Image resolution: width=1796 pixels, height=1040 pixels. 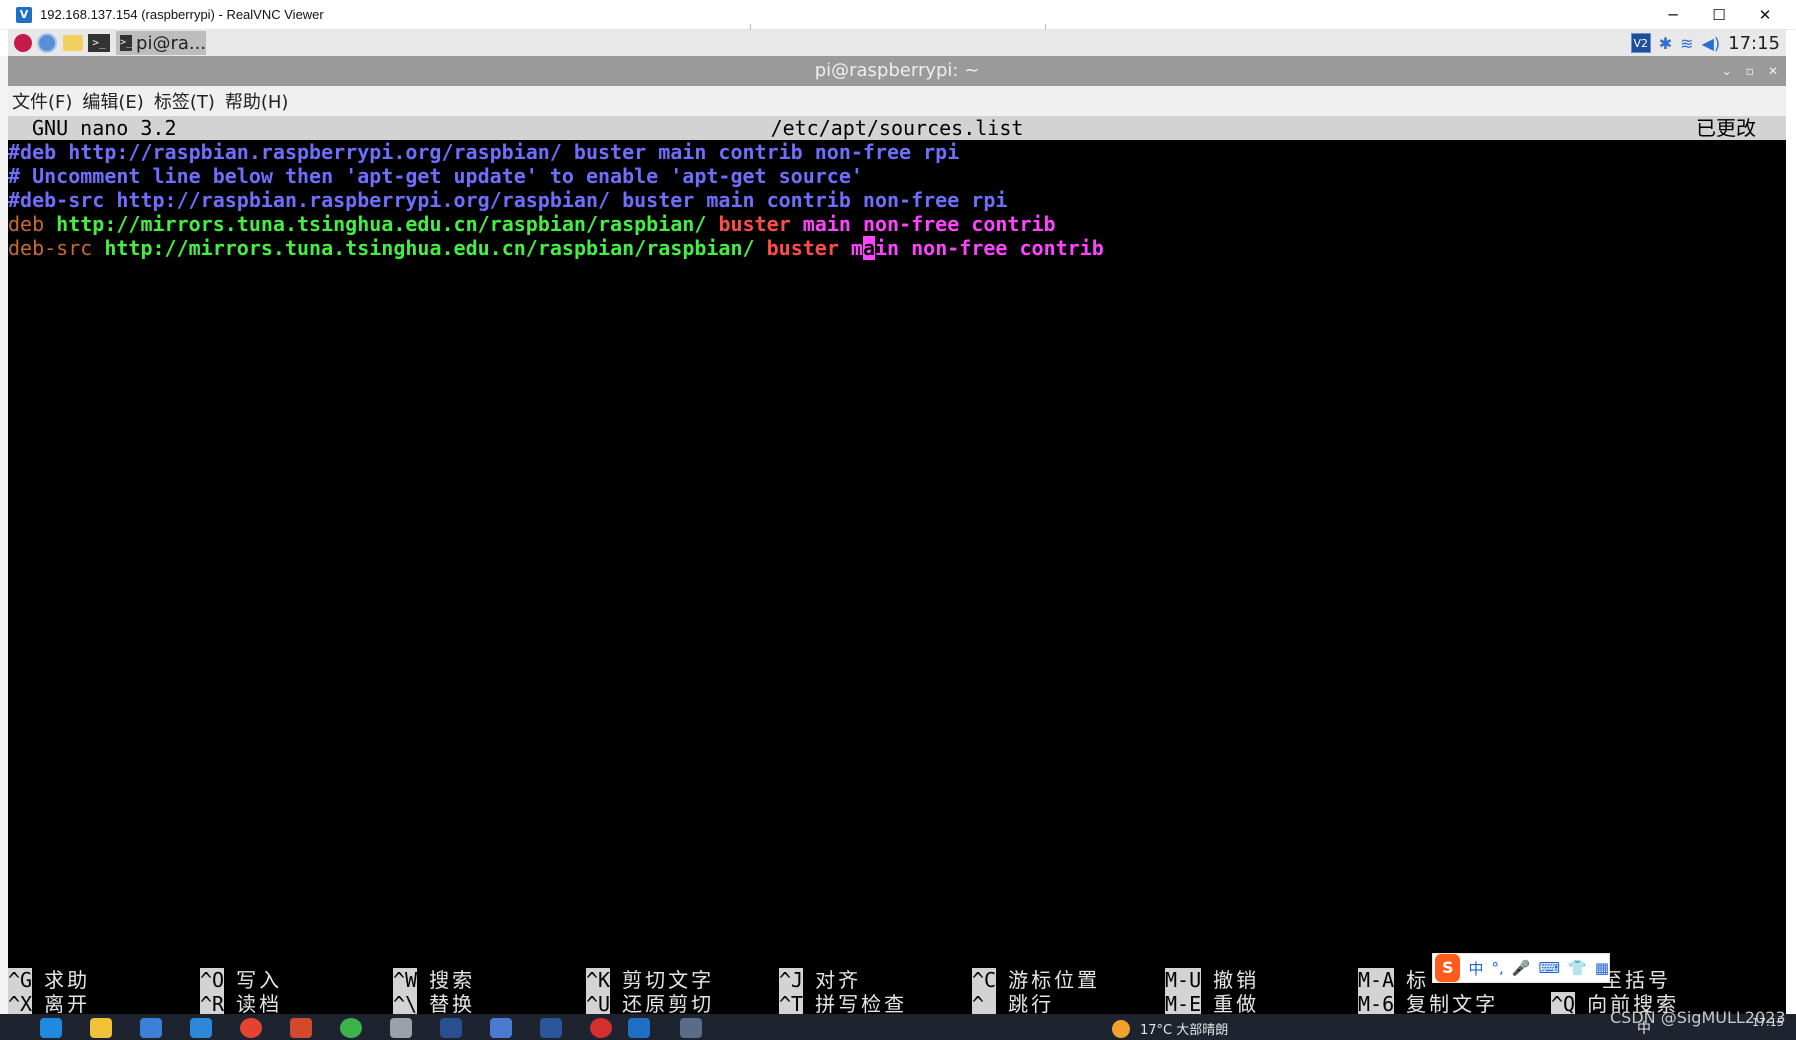 I want to click on menu-tabs: 标签(T), so click(x=184, y=101).